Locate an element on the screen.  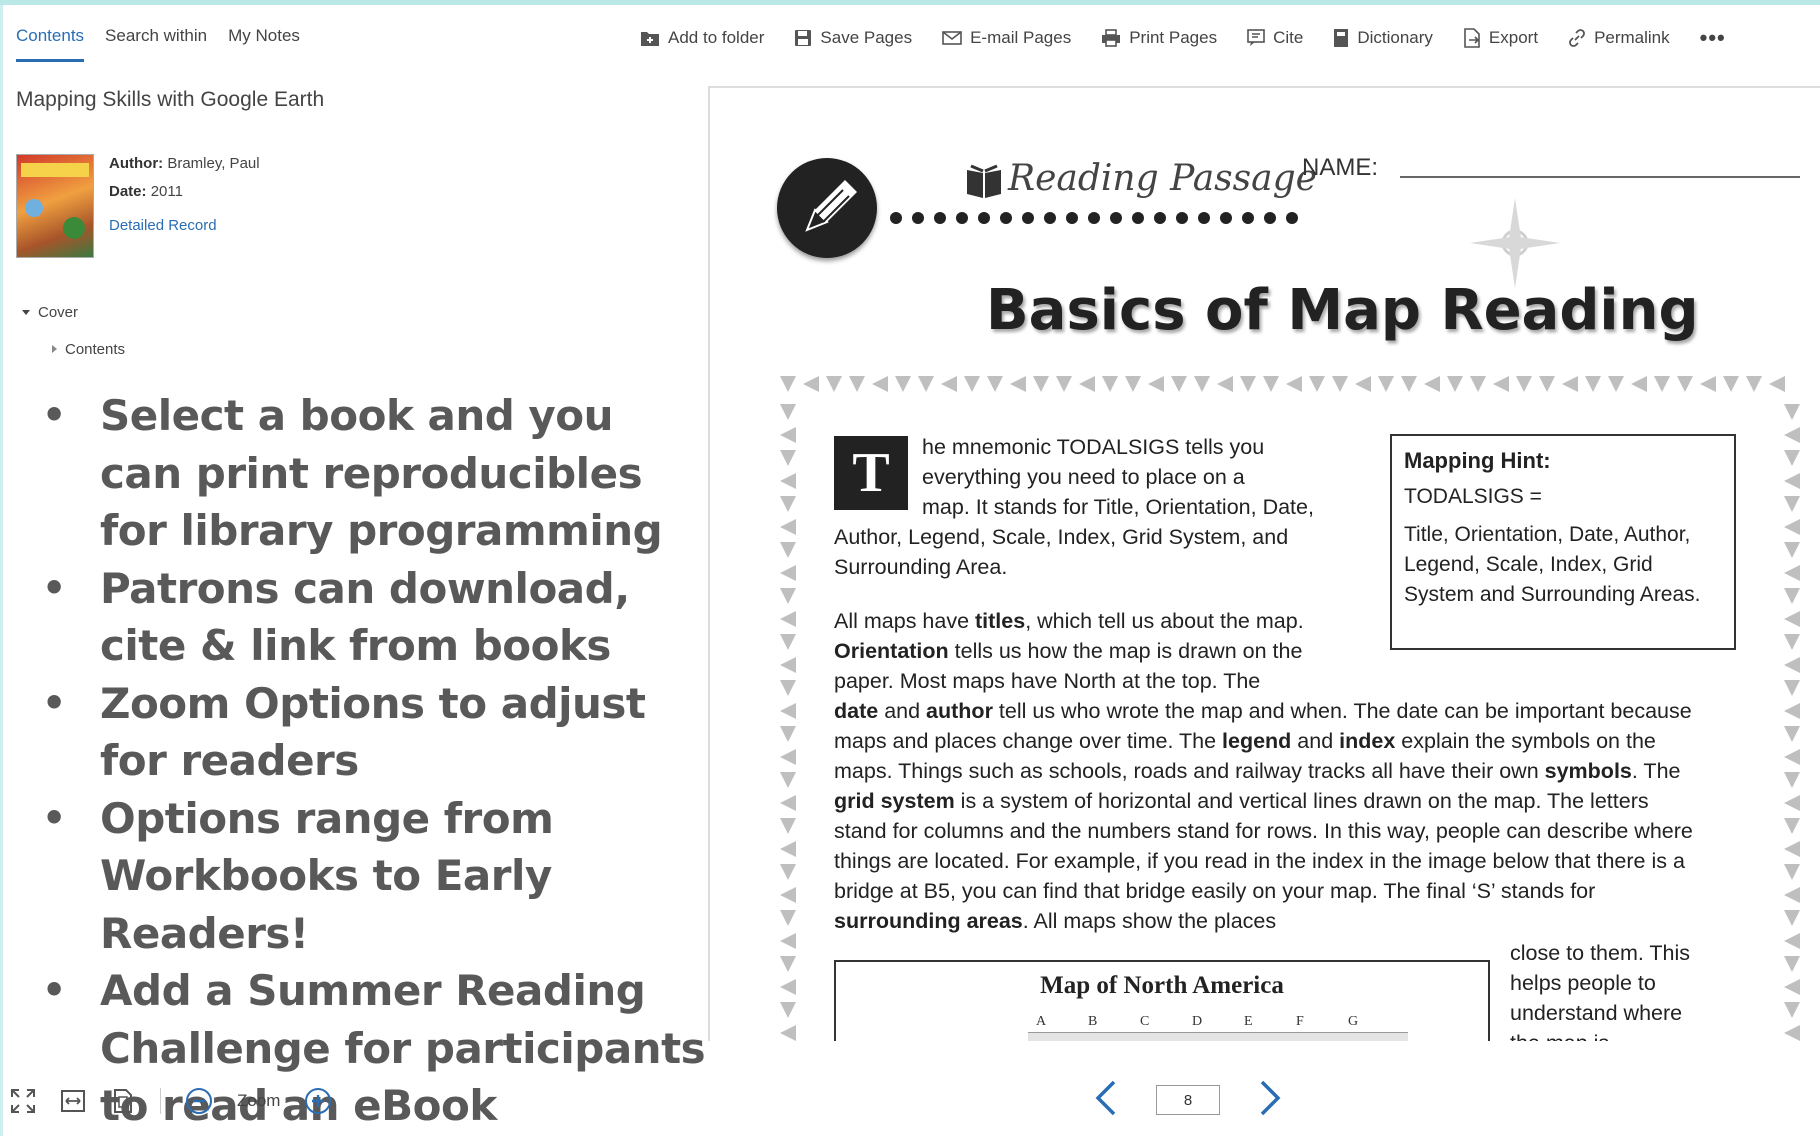
cite-icon is located at coordinates (1256, 37).